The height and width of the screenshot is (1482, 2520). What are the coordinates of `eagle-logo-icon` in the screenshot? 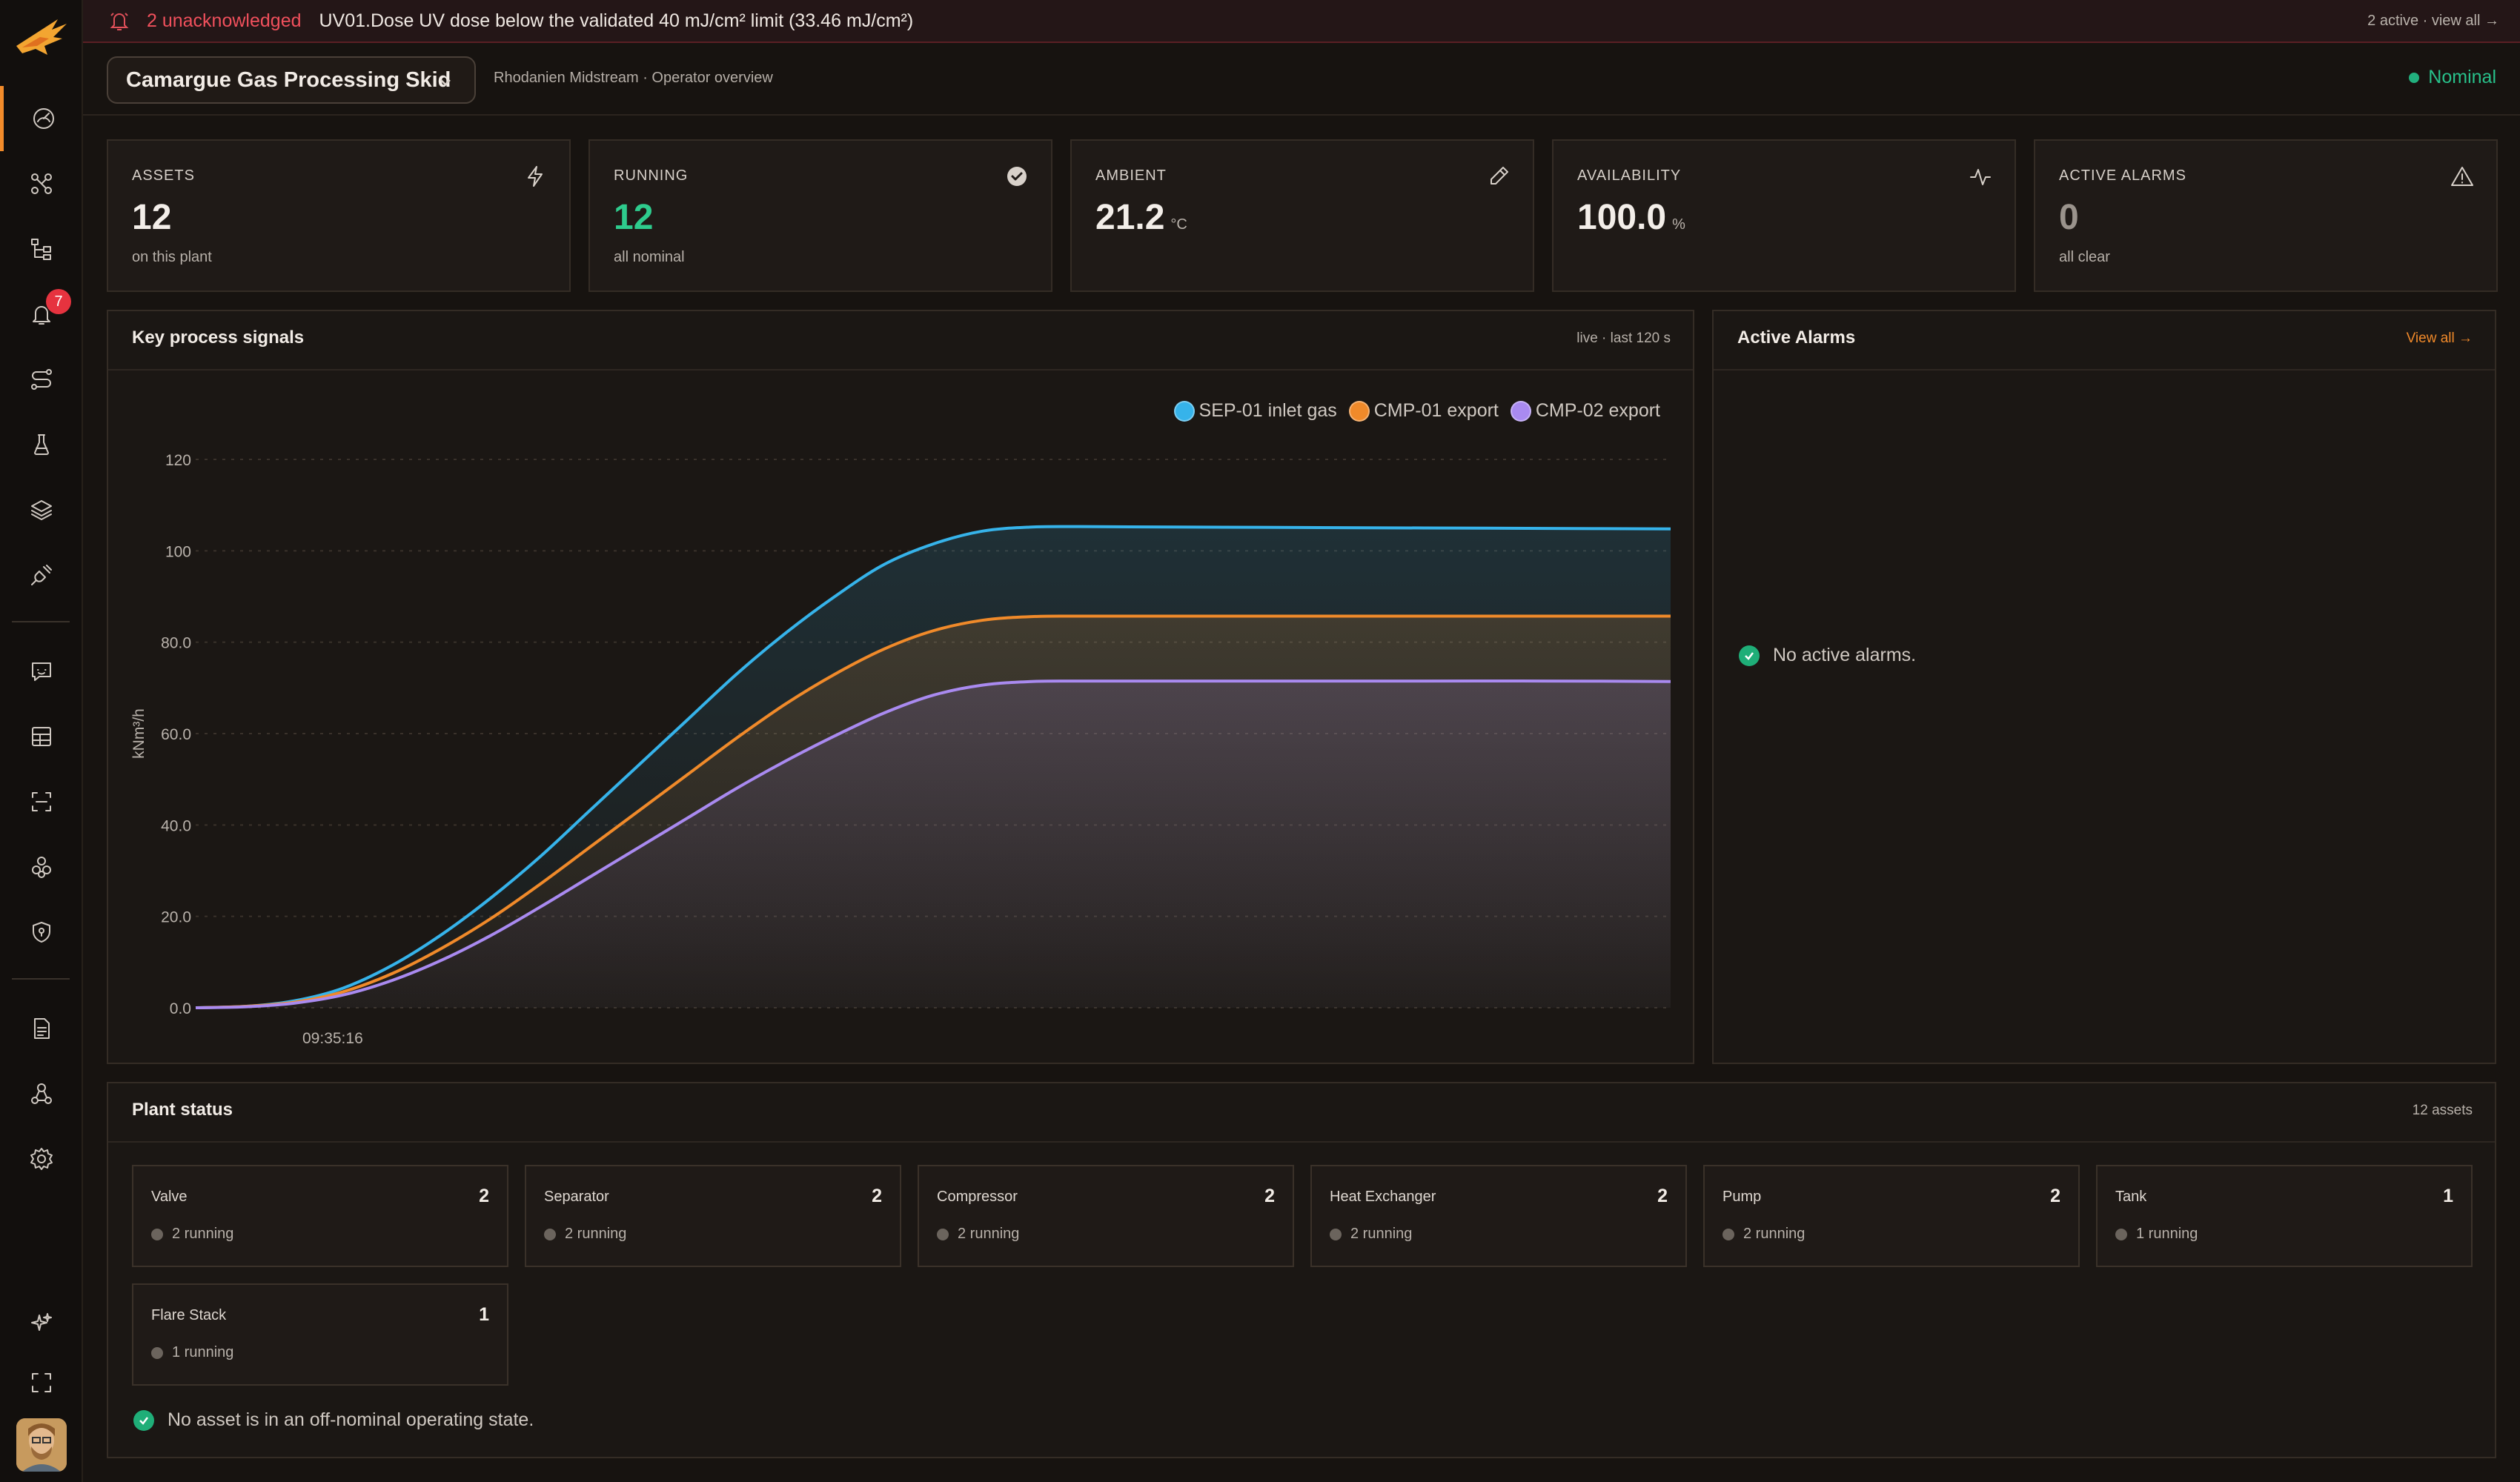 It's located at (41, 37).